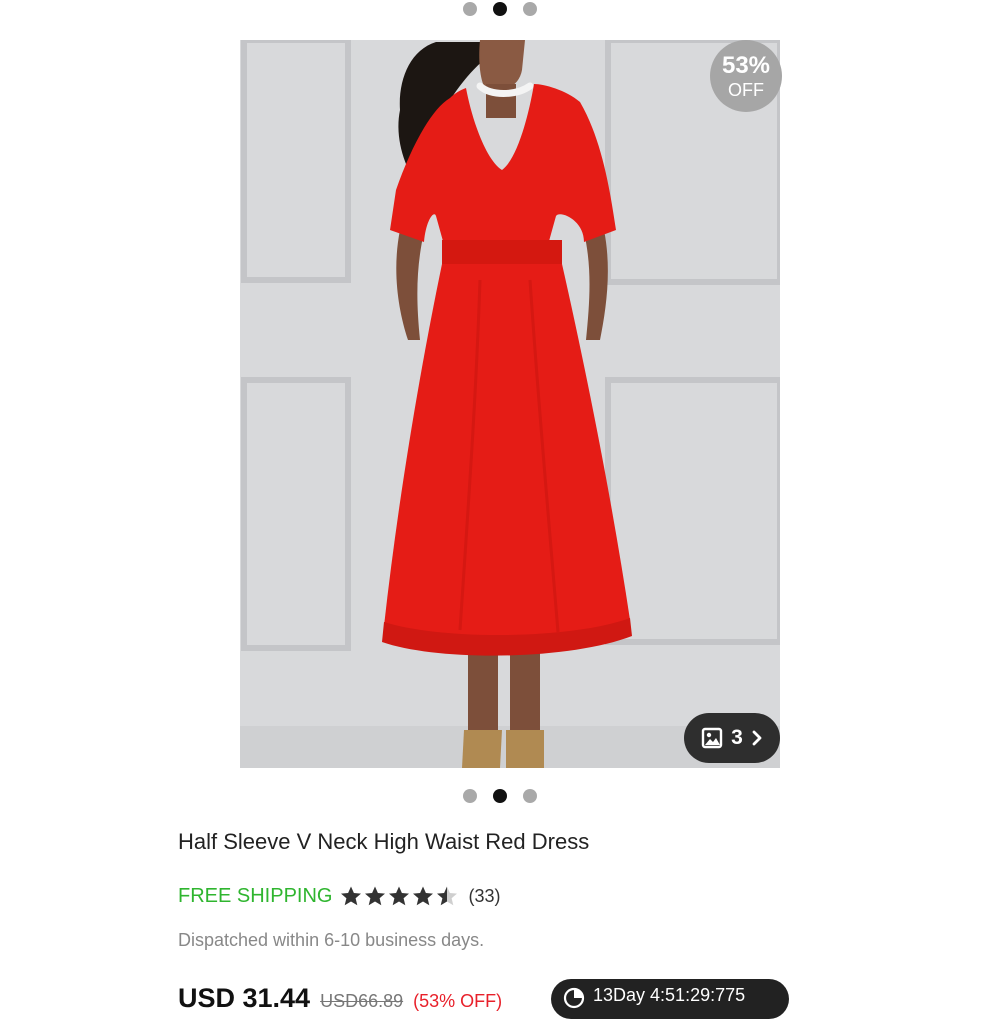  Describe the element at coordinates (712, 738) in the screenshot. I see `image-icon` at that location.